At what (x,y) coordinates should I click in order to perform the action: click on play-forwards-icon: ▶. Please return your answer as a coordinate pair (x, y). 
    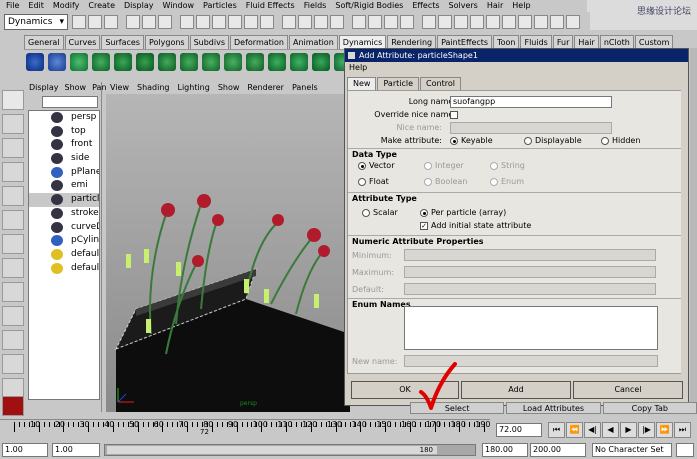
    Looking at the image, I should click on (628, 430).